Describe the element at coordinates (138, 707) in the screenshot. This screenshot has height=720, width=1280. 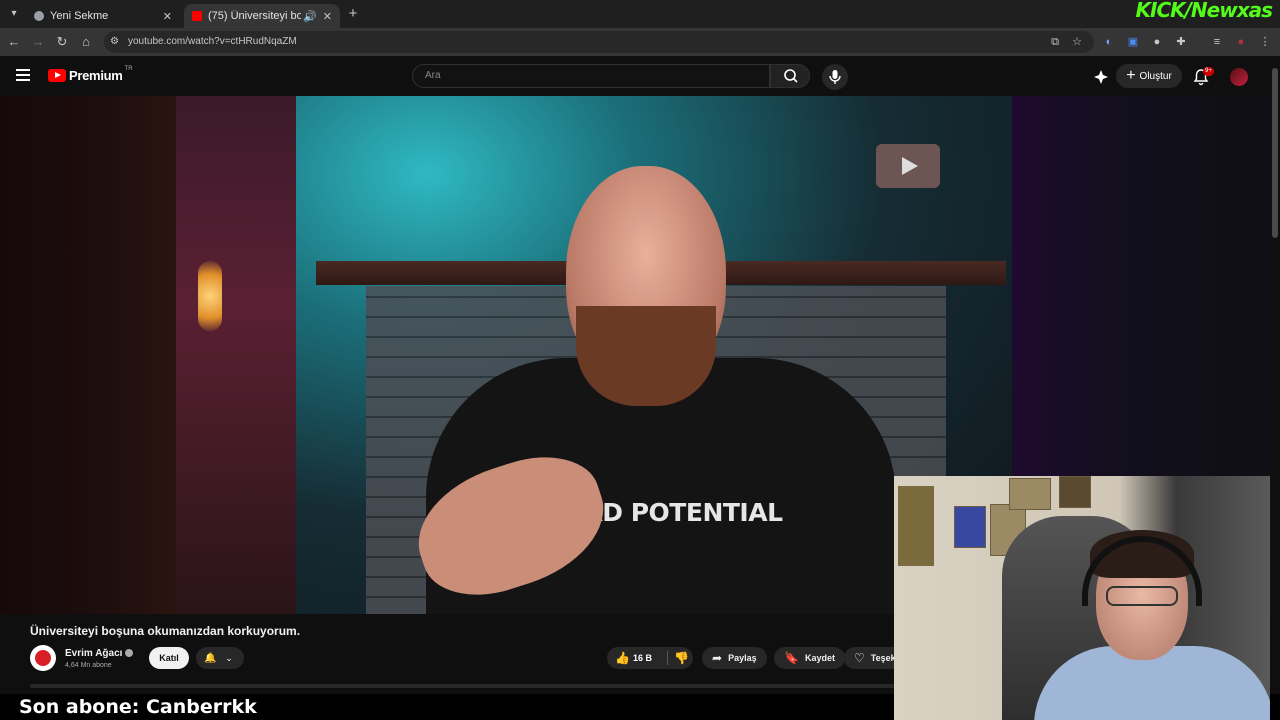
I see `latest-subscriber-text: Son abone: Canberrkk` at that location.